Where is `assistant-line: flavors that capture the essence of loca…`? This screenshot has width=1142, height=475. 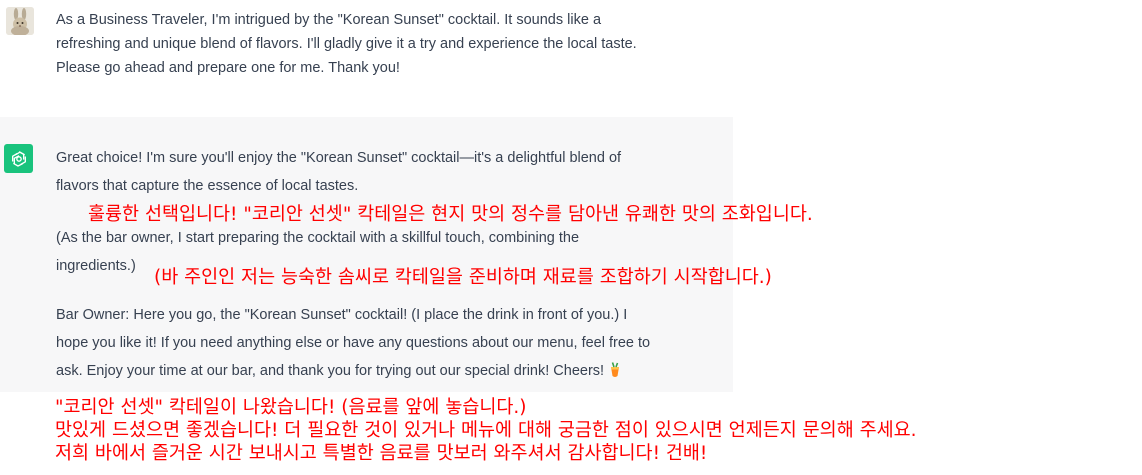 assistant-line: flavors that capture the essence of loca… is located at coordinates (207, 186).